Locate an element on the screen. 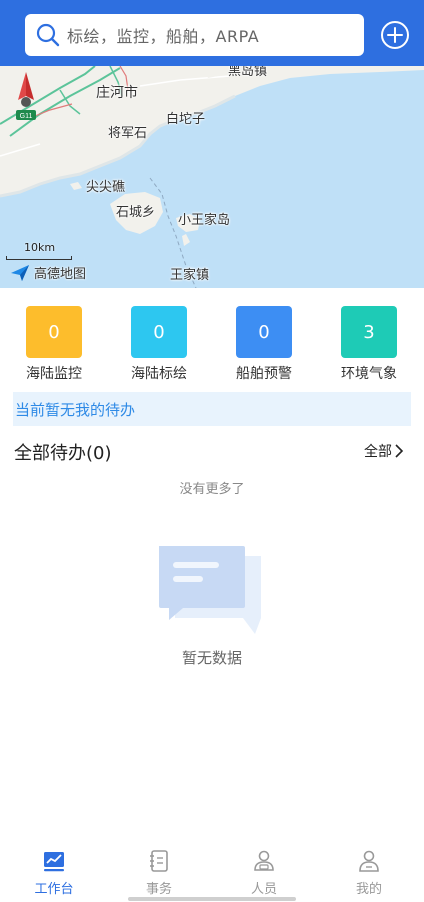 The width and height of the screenshot is (424, 902). stat-environment-weather: 3 环境气象 is located at coordinates (369, 344).